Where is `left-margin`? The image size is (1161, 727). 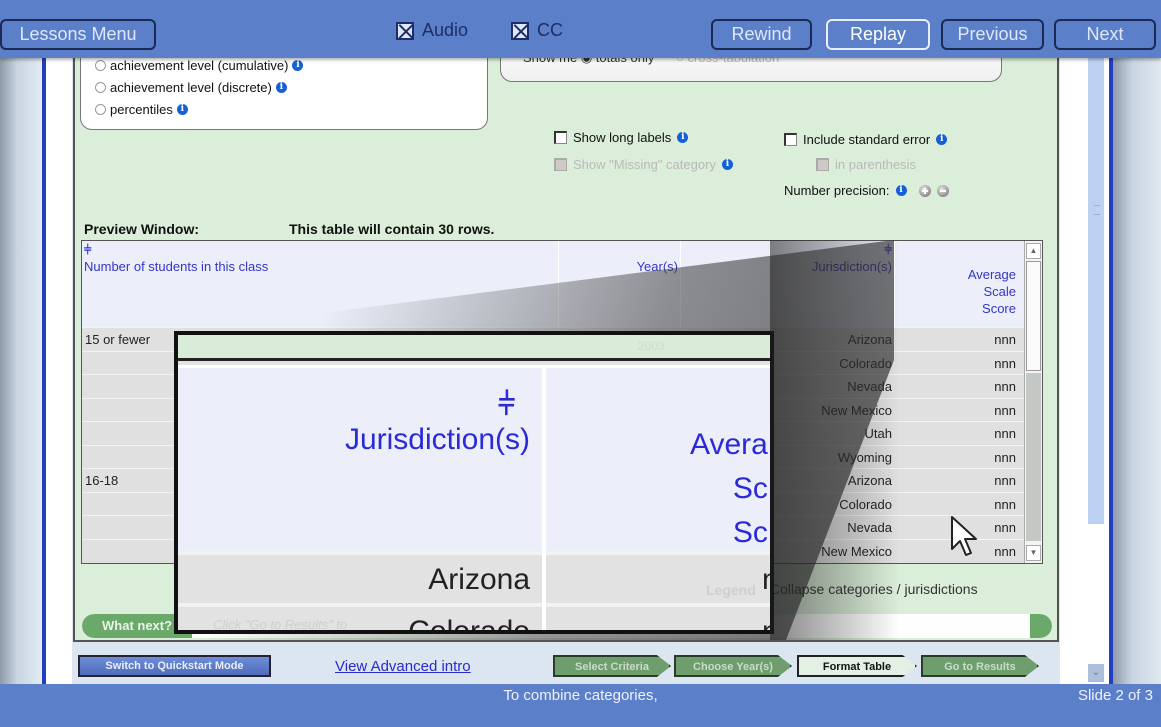
left-margin is located at coordinates (59, 368).